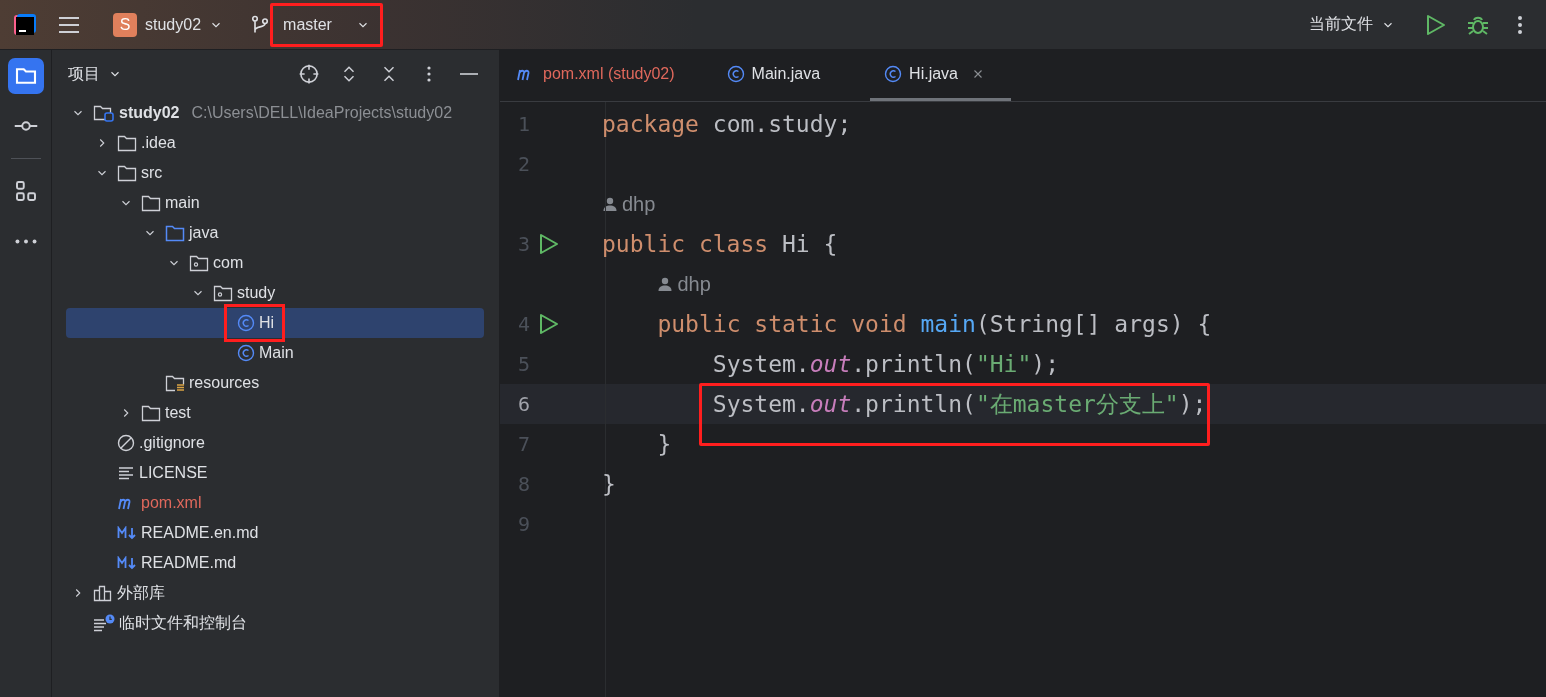 The width and height of the screenshot is (1546, 697). I want to click on branch-selector: master, so click(326, 24).